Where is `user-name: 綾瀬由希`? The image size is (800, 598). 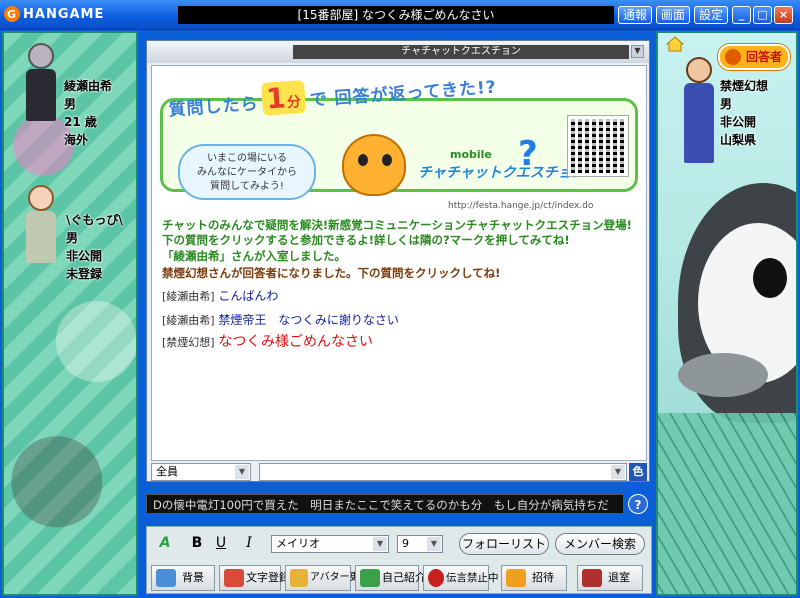
user-name: 綾瀬由希 is located at coordinates (88, 86).